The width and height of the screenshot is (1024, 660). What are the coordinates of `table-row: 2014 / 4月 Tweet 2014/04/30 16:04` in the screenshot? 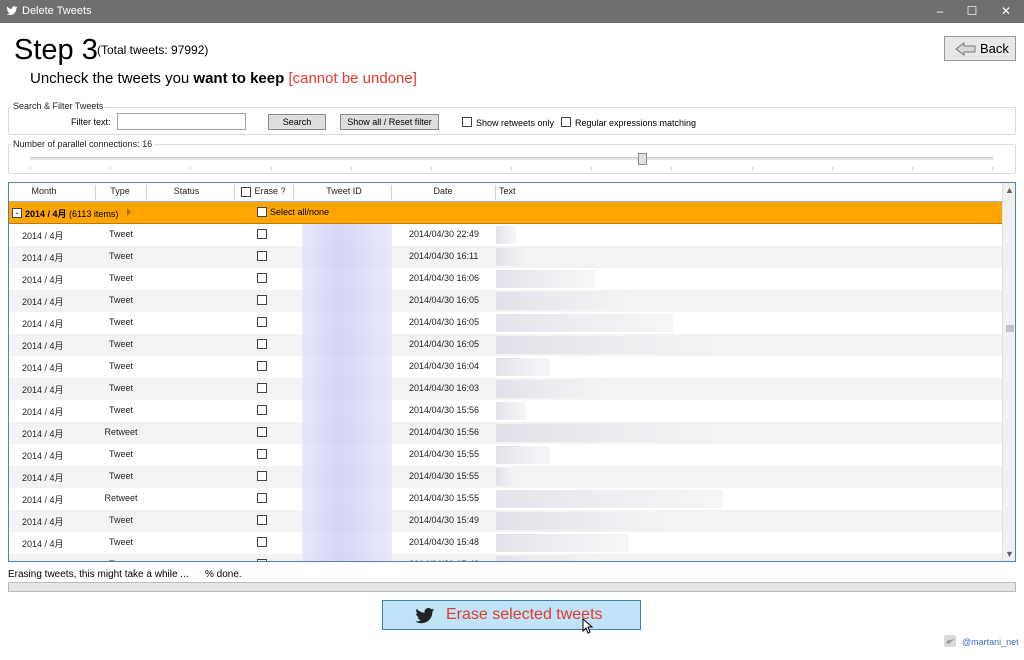 It's located at (505, 367).